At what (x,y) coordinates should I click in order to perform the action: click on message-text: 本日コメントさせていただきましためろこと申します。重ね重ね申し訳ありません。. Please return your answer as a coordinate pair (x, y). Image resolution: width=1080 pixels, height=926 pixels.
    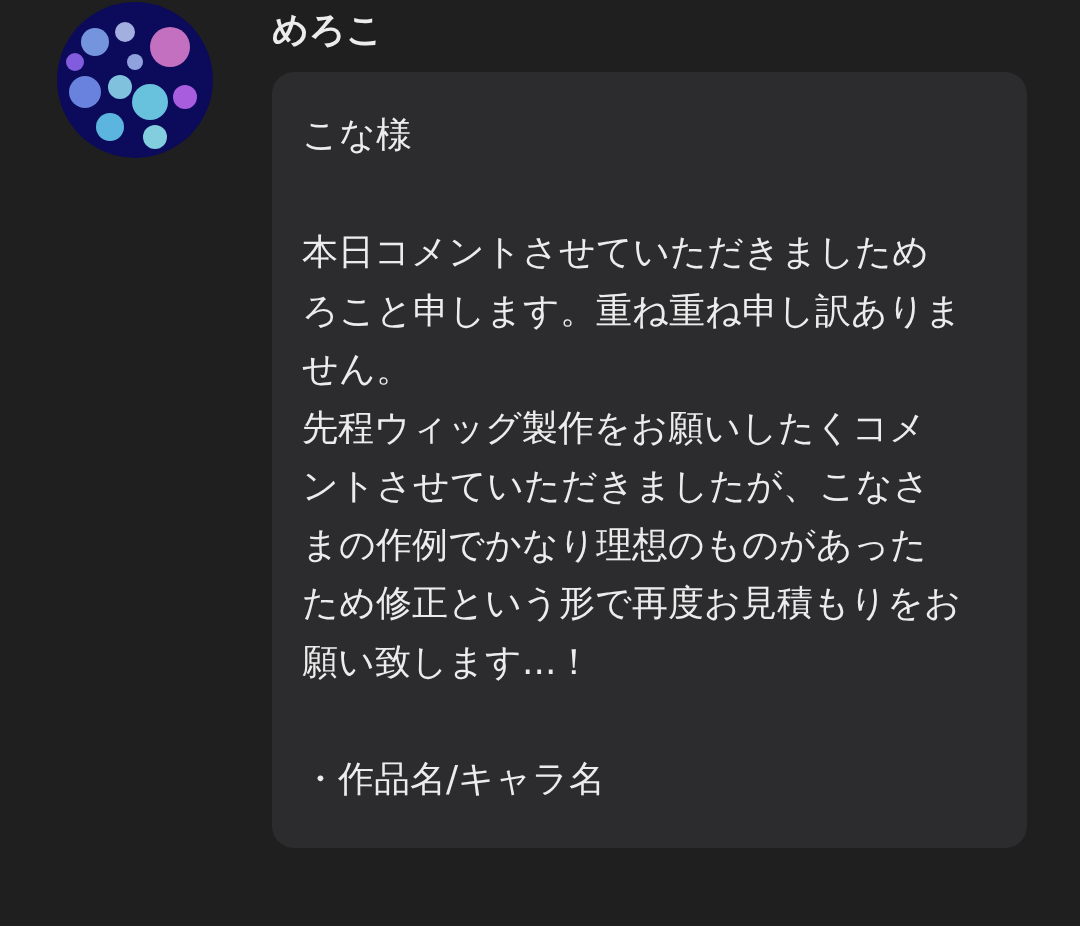
    Looking at the image, I should click on (632, 310).